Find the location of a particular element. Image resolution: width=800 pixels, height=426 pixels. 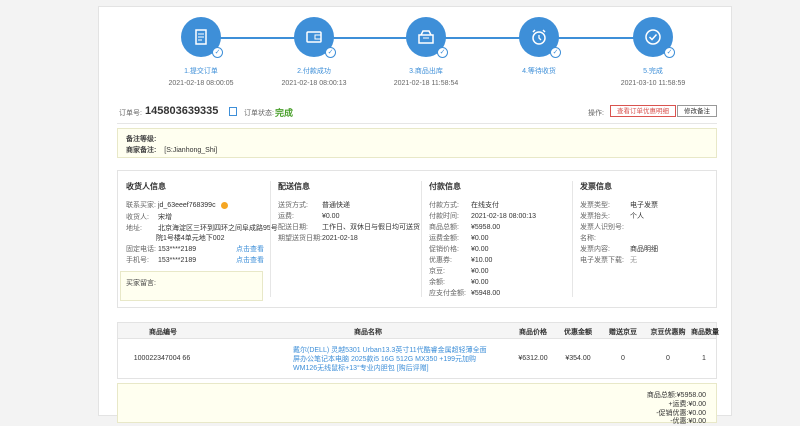

delivery-title: 配送信息 is located at coordinates (294, 186).